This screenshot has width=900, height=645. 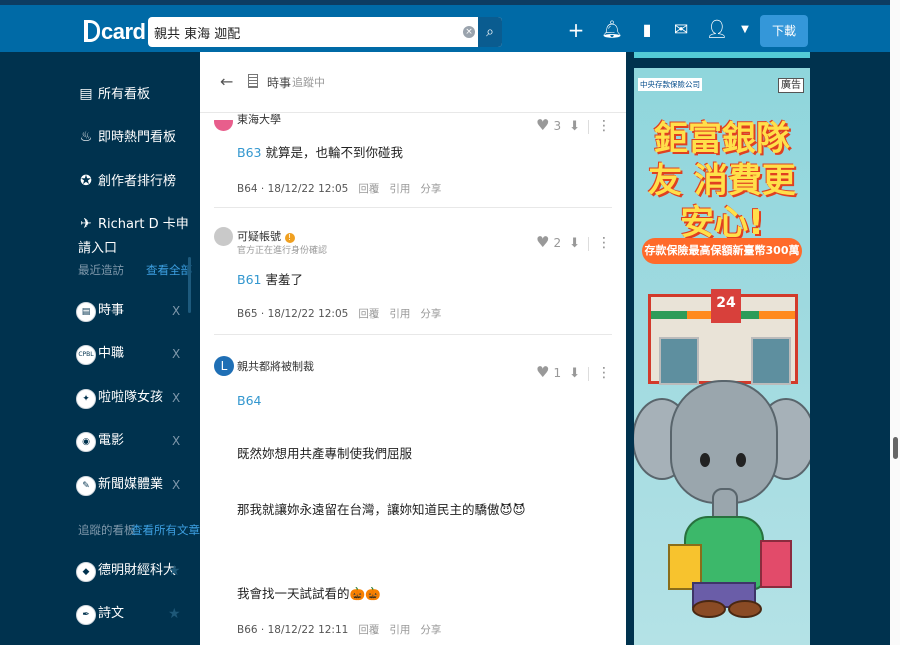 What do you see at coordinates (86, 572) in the screenshot?
I see `board-avatar: ◆` at bounding box center [86, 572].